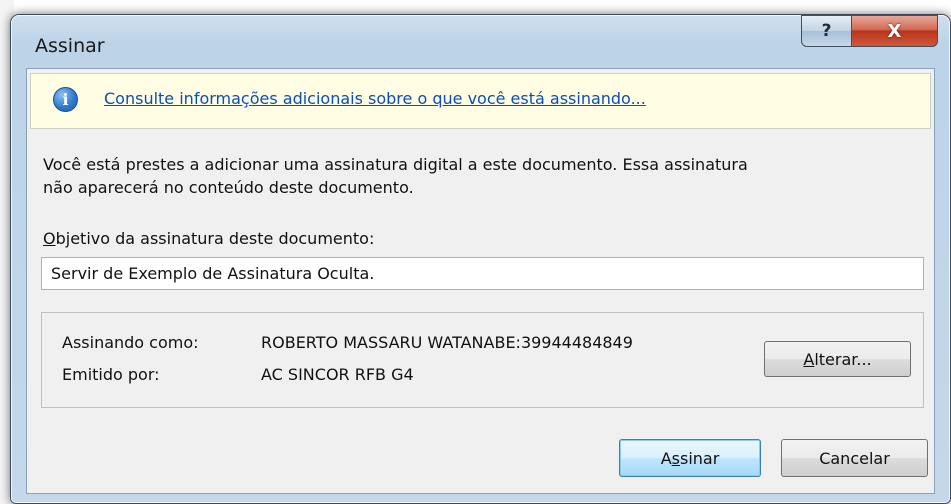 The image size is (951, 504). I want to click on caption-buttons: ? X, so click(869, 32).